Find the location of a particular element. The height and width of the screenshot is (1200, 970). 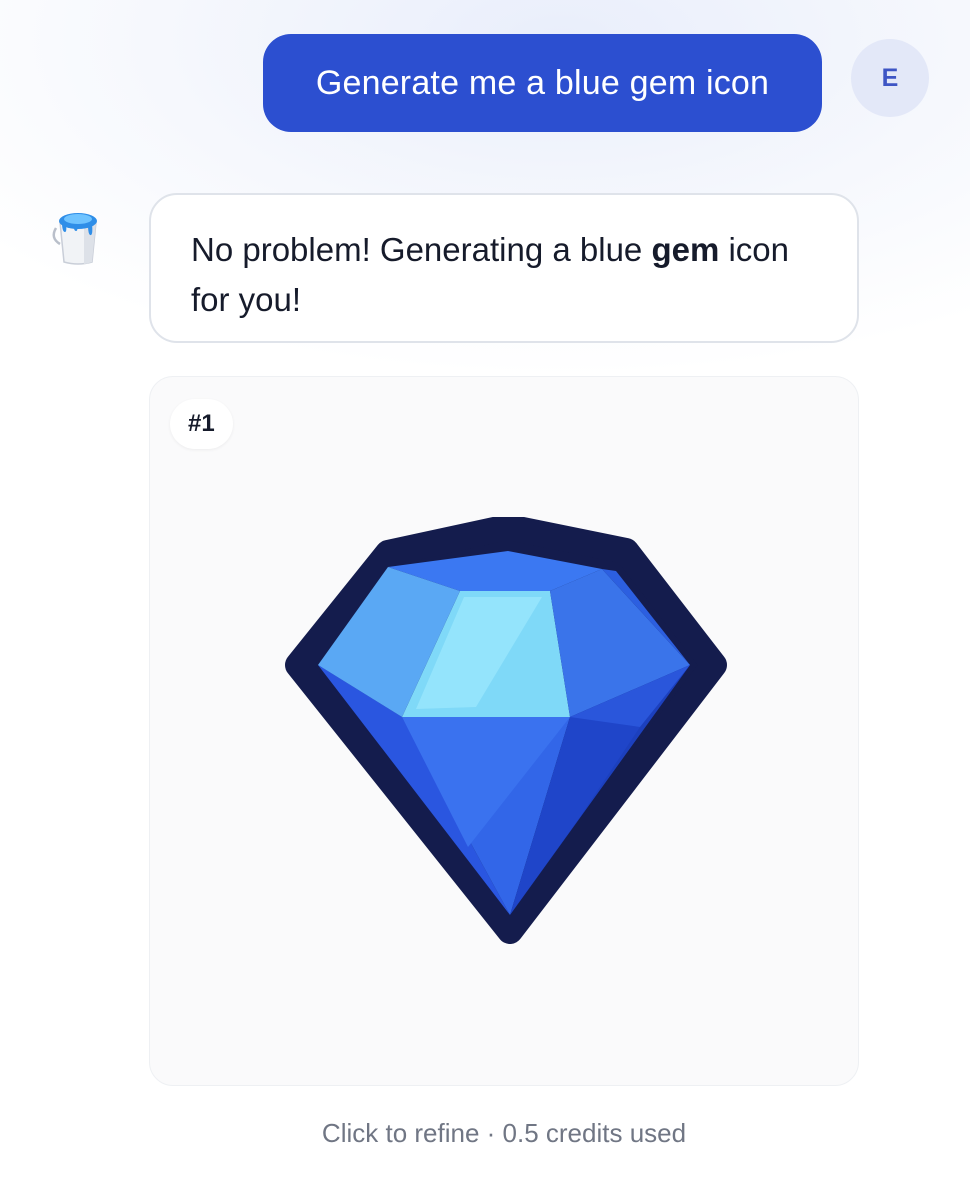

avatar-initial: E is located at coordinates (890, 77).